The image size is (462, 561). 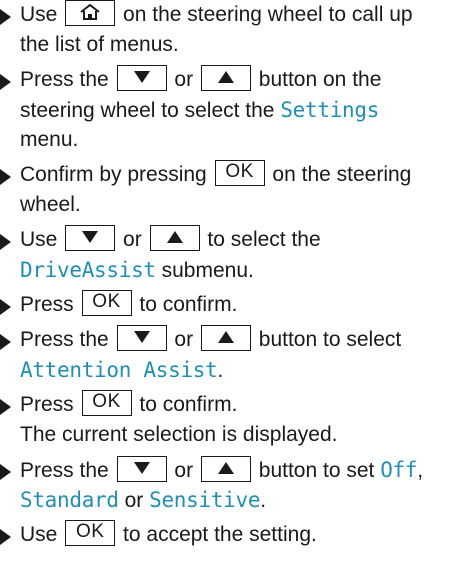 I want to click on display-text-driveassist: DriveAssist, so click(x=88, y=270).